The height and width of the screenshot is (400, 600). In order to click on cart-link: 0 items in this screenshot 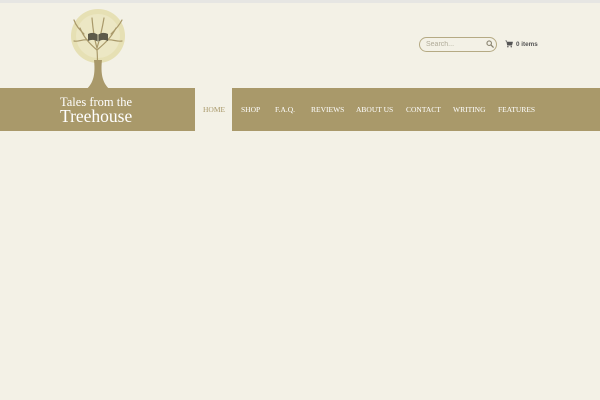, I will do `click(521, 44)`.